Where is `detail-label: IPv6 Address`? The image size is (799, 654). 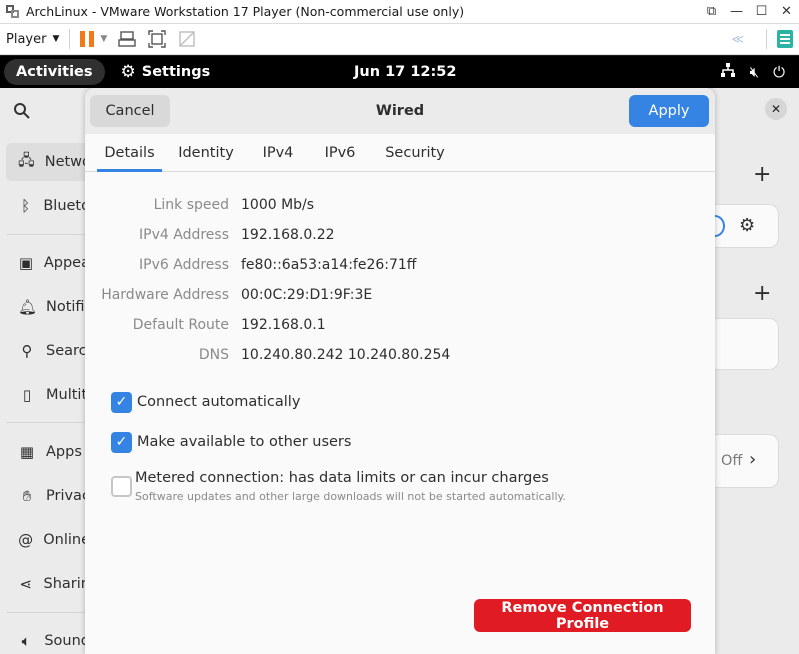
detail-label: IPv6 Address is located at coordinates (184, 265).